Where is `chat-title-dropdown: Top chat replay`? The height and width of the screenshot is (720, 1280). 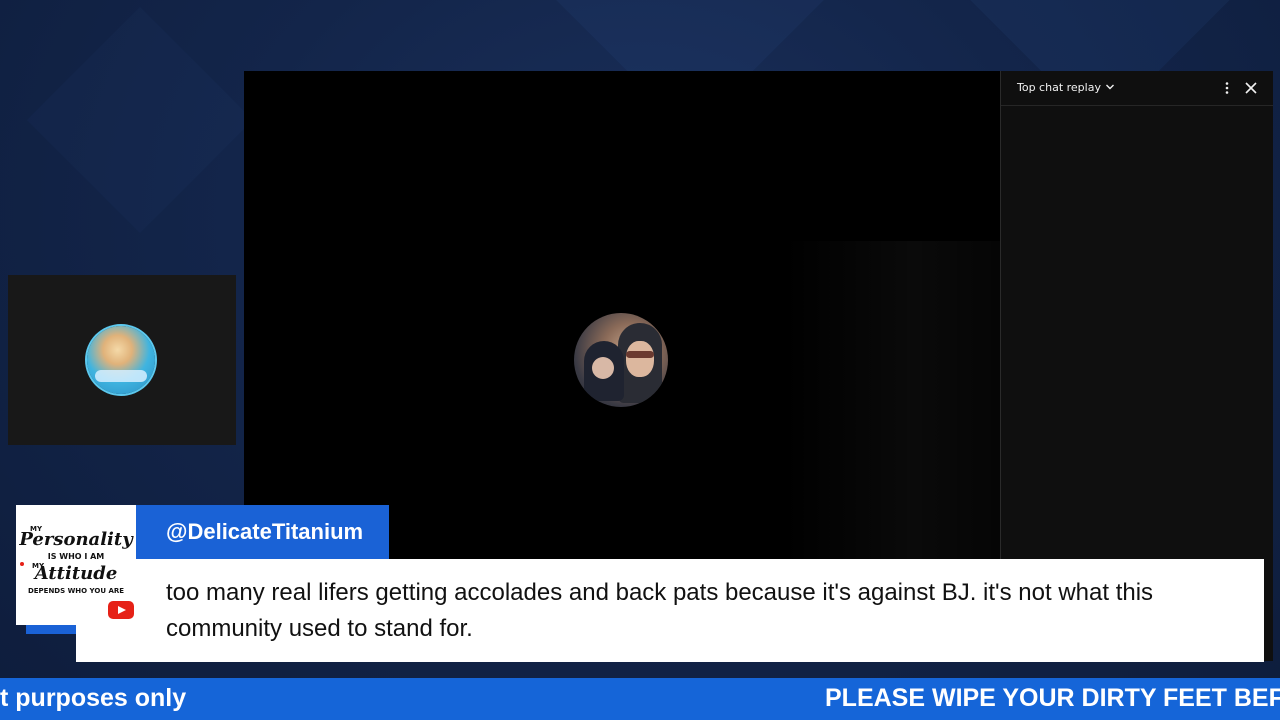 chat-title-dropdown: Top chat replay is located at coordinates (1066, 88).